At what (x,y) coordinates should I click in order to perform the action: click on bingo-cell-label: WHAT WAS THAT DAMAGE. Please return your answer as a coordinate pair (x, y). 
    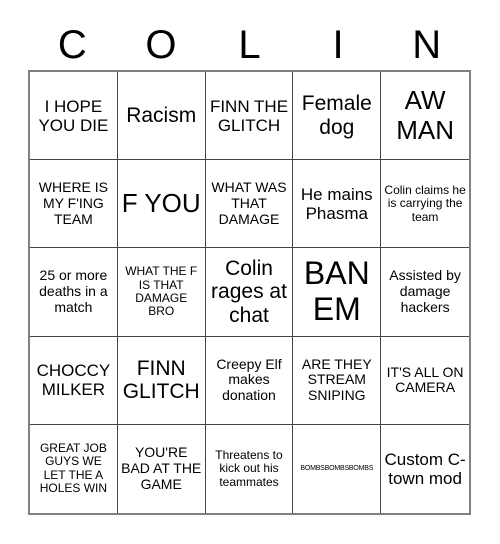
    Looking at the image, I should click on (249, 203).